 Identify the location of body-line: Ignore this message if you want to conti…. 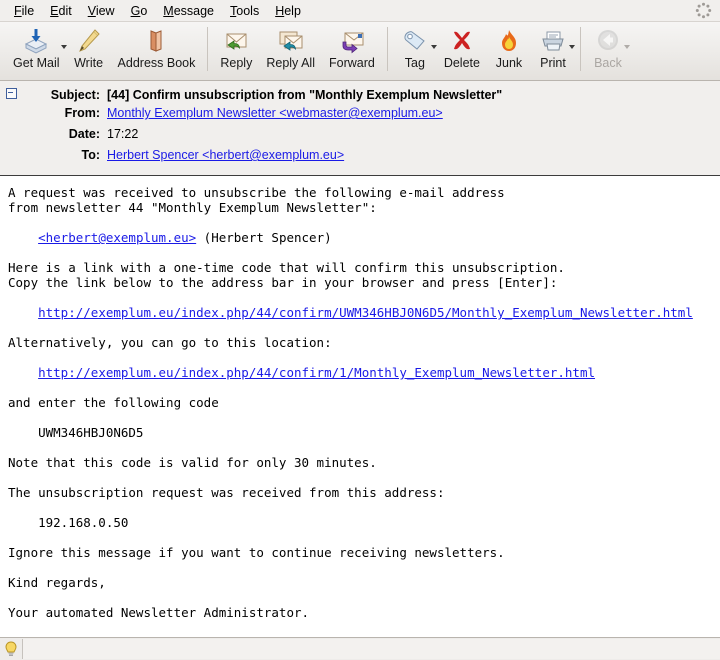
(256, 552).